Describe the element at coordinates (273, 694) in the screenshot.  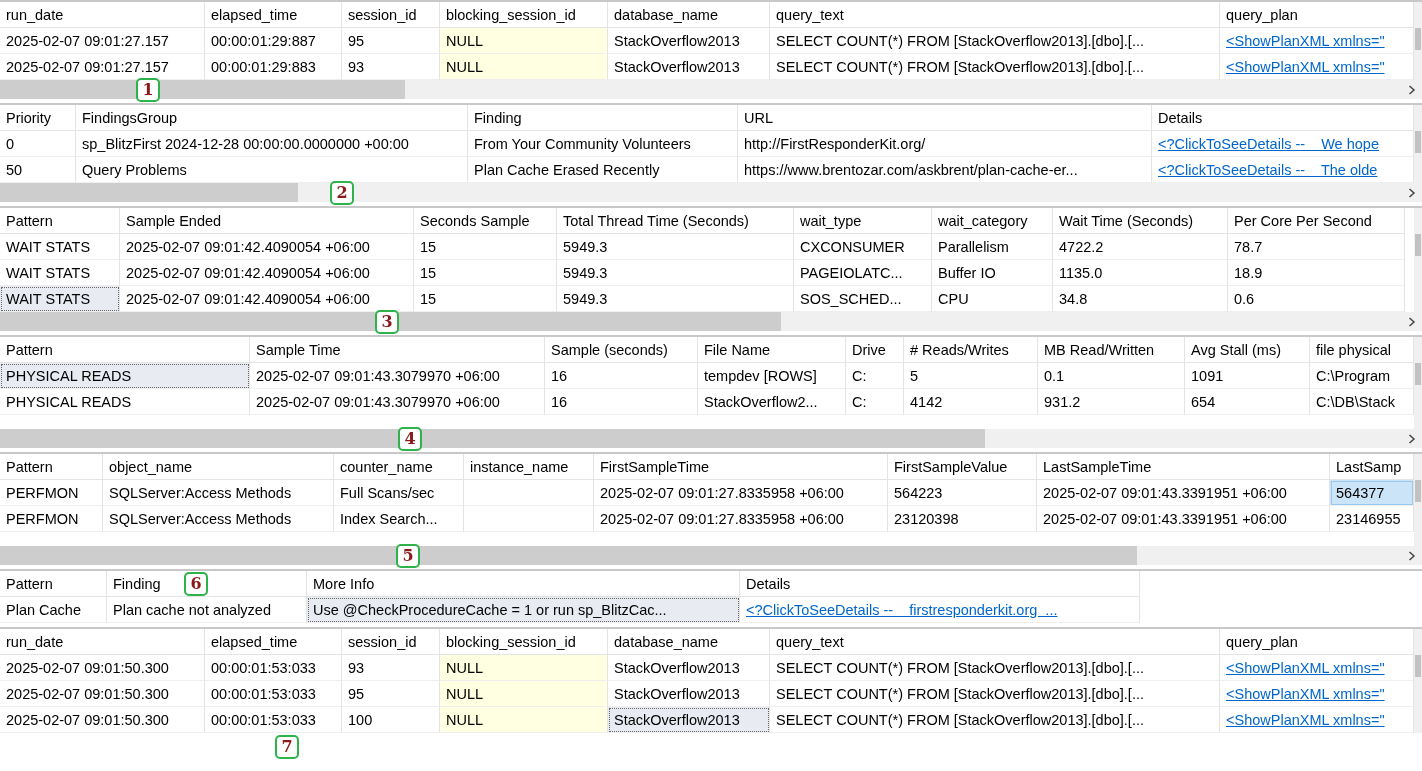
I see `table-cell: 00:00:01:53:033` at that location.